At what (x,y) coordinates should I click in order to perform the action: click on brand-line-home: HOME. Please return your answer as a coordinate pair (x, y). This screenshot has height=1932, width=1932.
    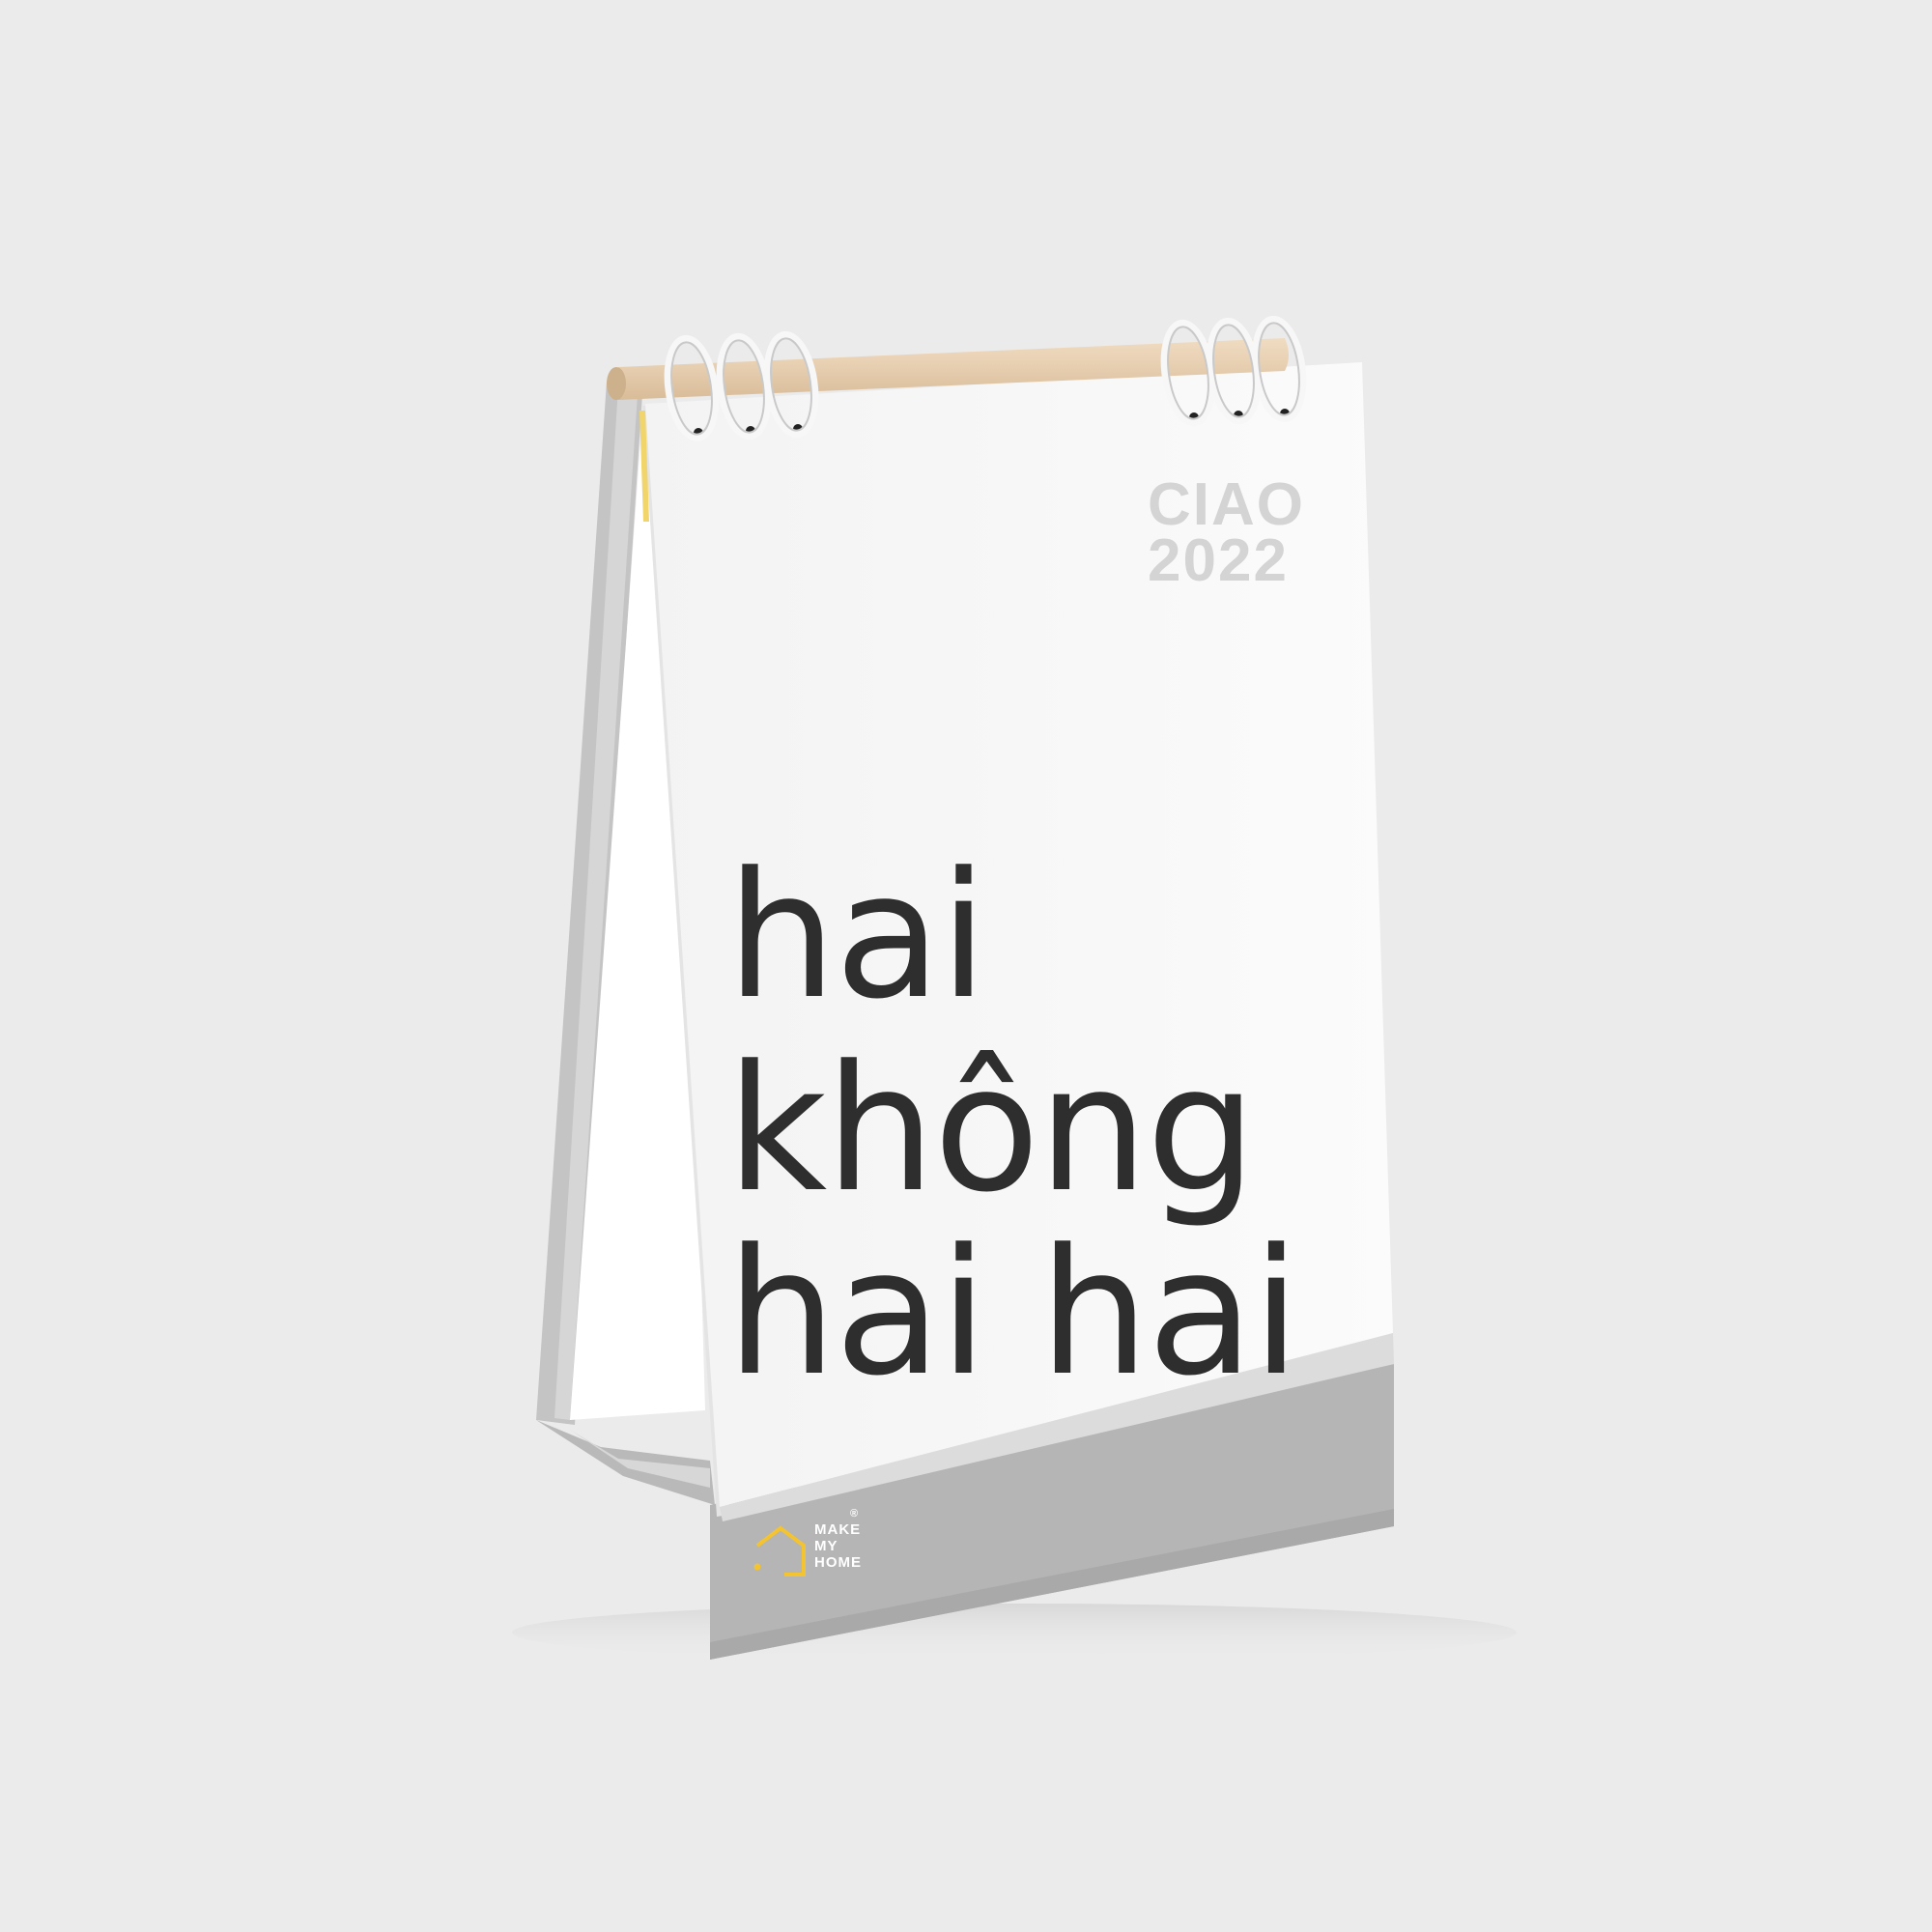
    Looking at the image, I should click on (838, 1562).